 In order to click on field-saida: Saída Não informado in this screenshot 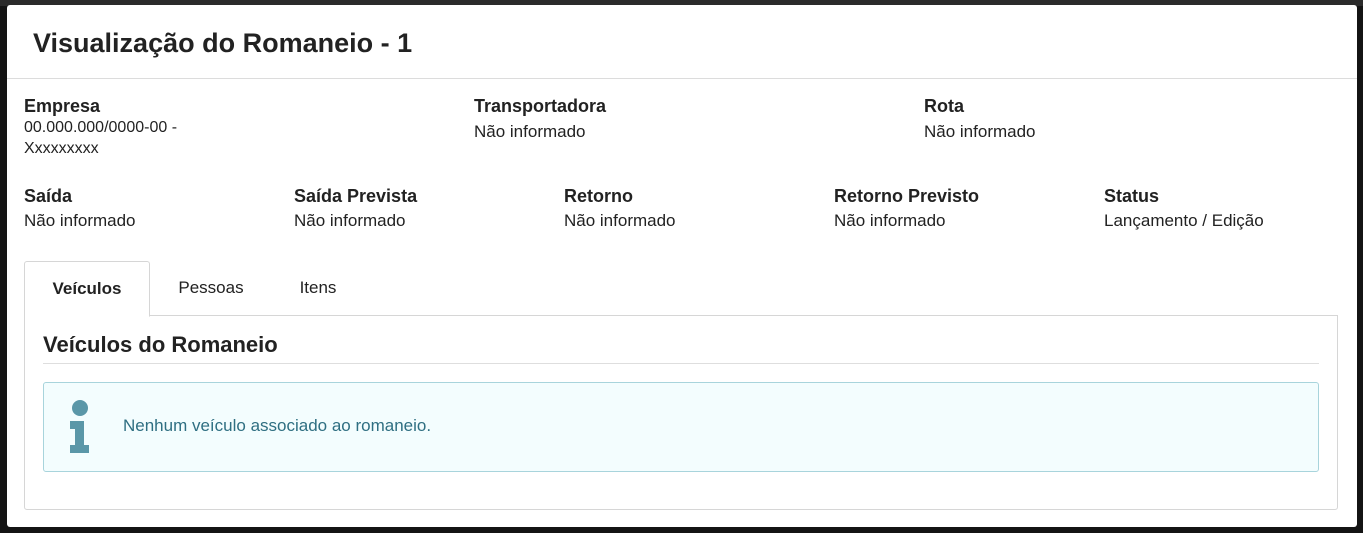, I will do `click(80, 208)`.